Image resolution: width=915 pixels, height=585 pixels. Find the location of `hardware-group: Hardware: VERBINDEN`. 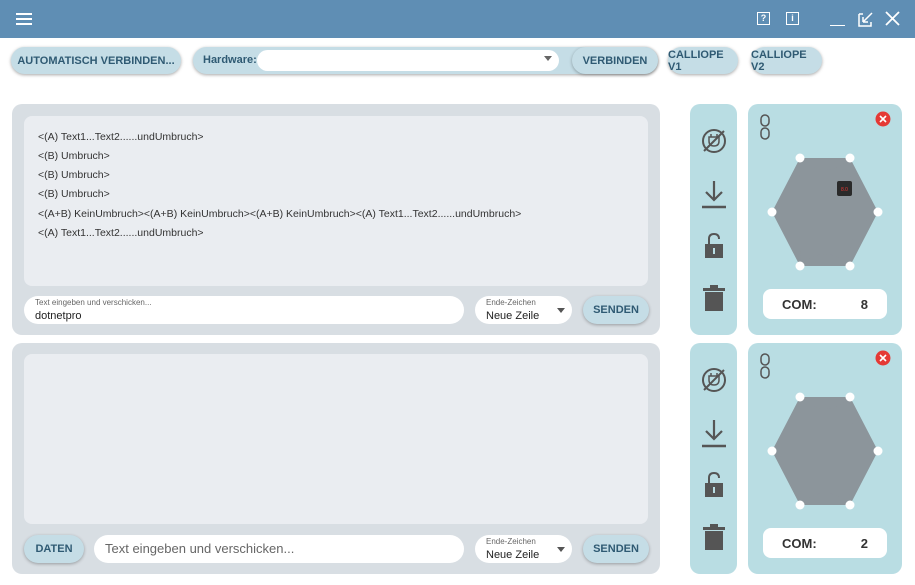

hardware-group: Hardware: VERBINDEN is located at coordinates (425, 60).